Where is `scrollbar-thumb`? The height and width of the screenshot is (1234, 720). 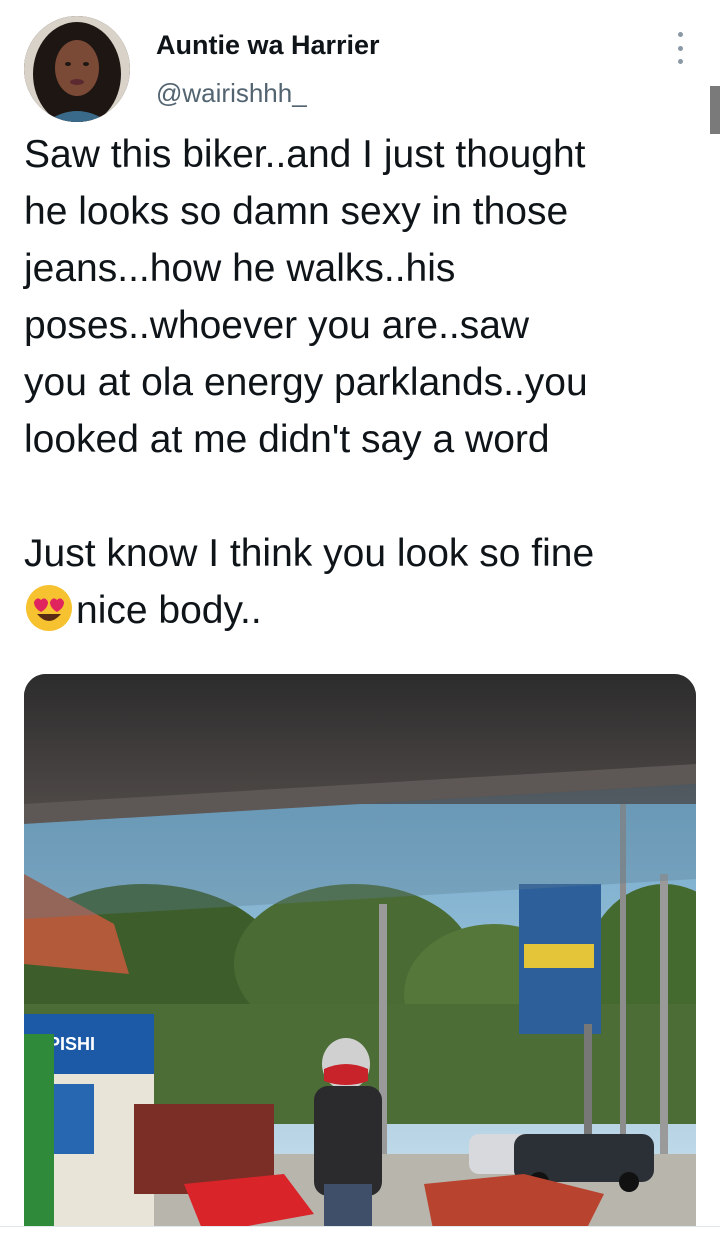 scrollbar-thumb is located at coordinates (715, 110).